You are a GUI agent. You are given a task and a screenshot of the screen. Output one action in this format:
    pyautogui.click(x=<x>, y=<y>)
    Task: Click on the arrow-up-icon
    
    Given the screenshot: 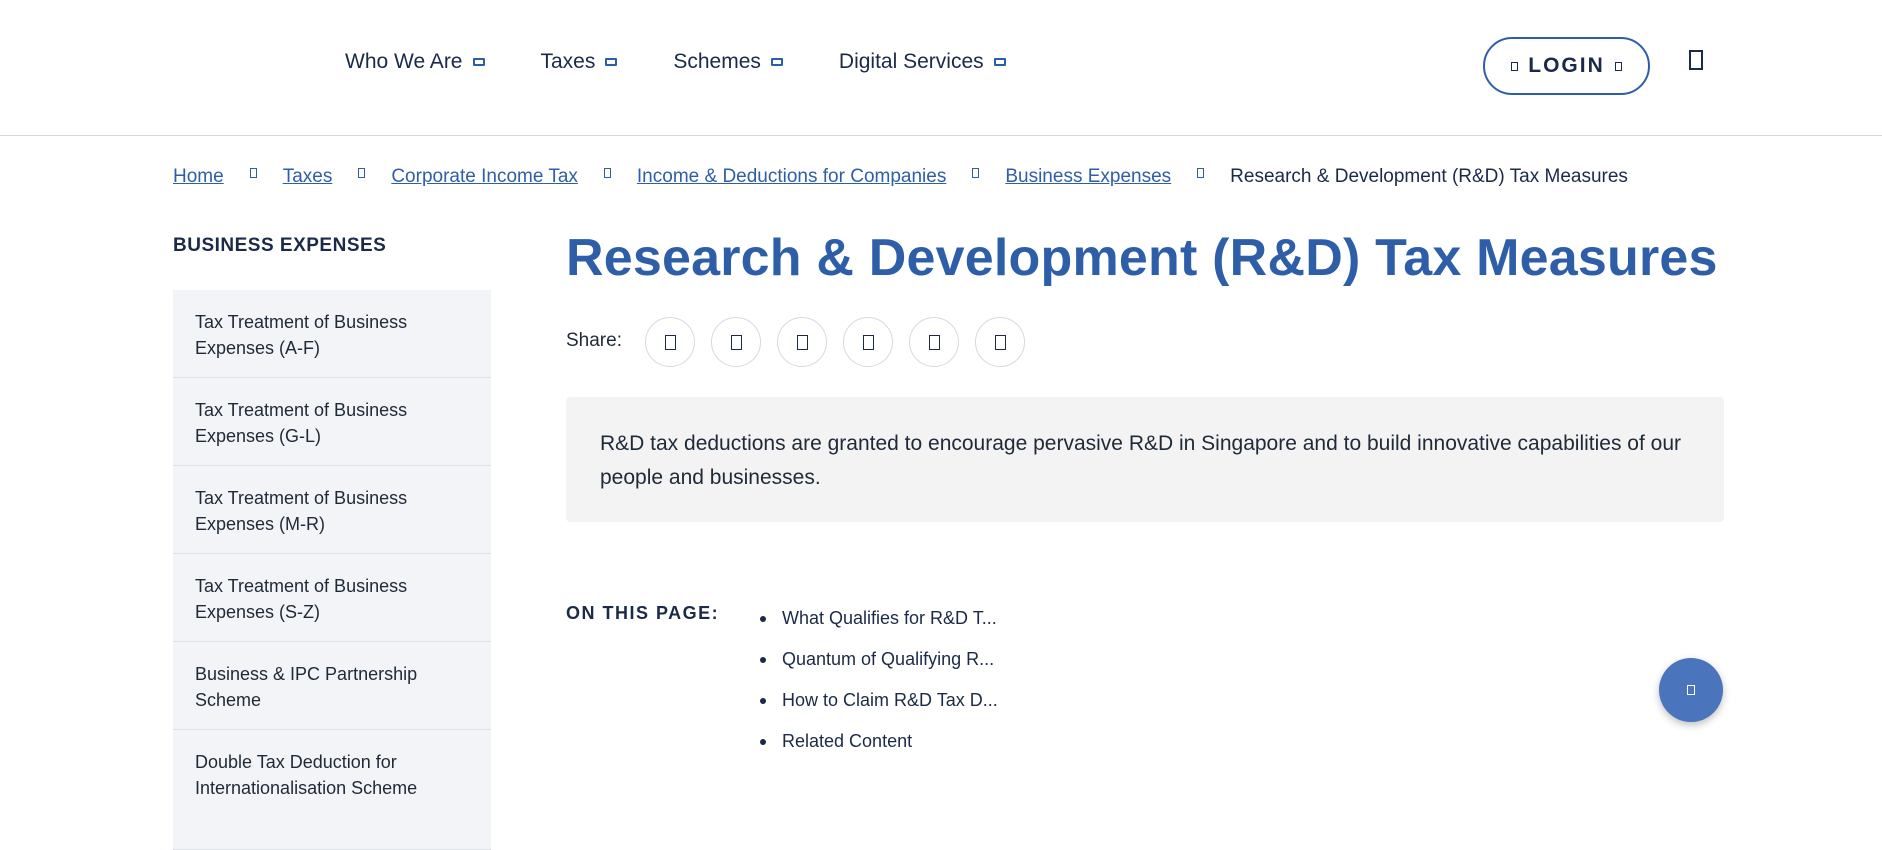 What is the action you would take?
    pyautogui.click(x=1691, y=690)
    